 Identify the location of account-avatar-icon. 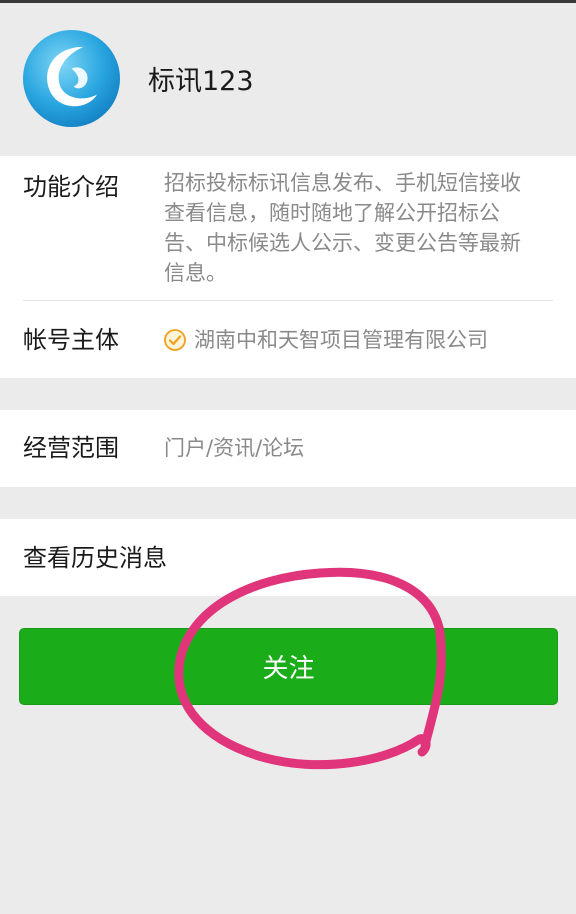
(71, 78).